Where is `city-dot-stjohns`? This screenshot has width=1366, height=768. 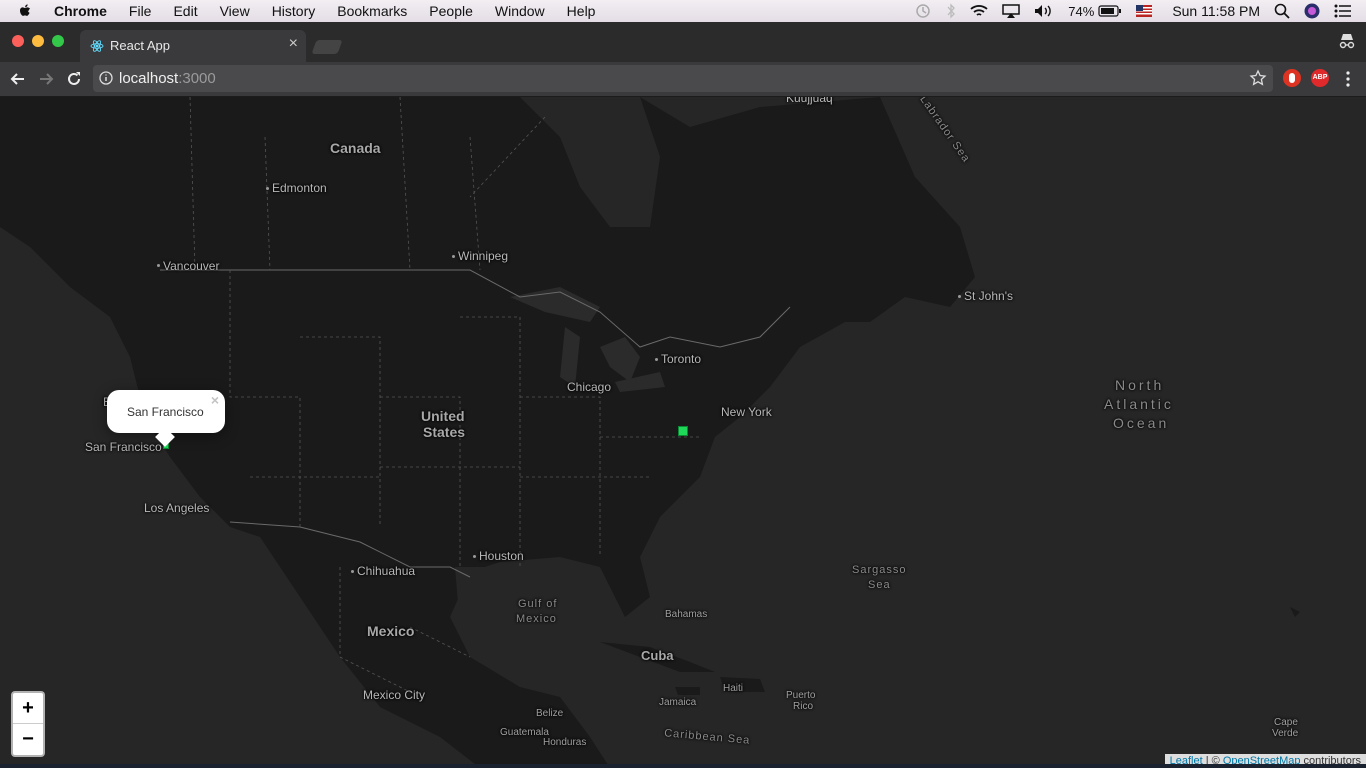
city-dot-stjohns is located at coordinates (959, 296).